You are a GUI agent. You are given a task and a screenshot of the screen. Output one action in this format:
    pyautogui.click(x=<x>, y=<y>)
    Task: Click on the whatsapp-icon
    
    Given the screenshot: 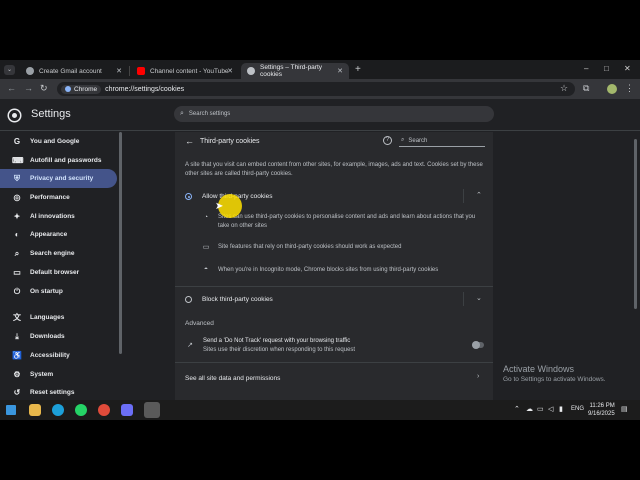 What is the action you would take?
    pyautogui.click(x=81, y=410)
    